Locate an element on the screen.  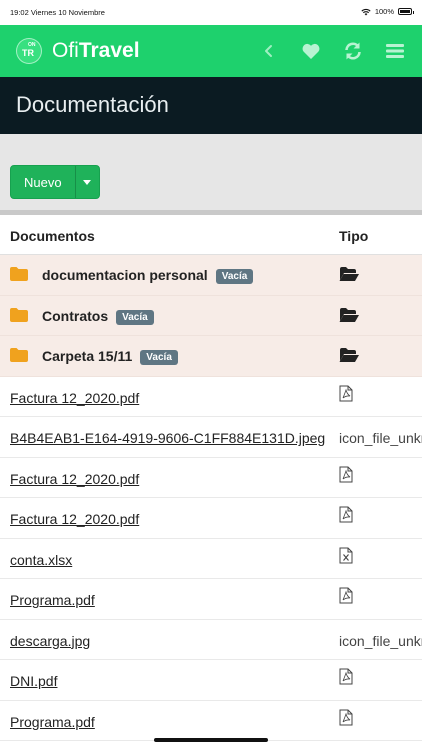
header-actions is located at coordinates (332, 51).